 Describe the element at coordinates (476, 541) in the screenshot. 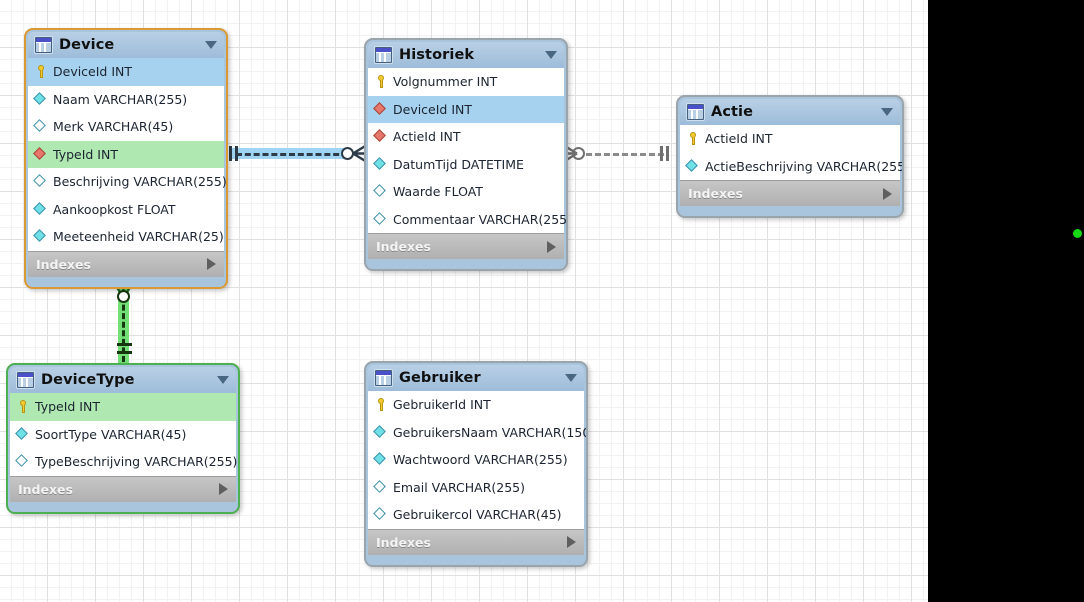

I see `indexes-section-gebruiker: Indexes` at that location.